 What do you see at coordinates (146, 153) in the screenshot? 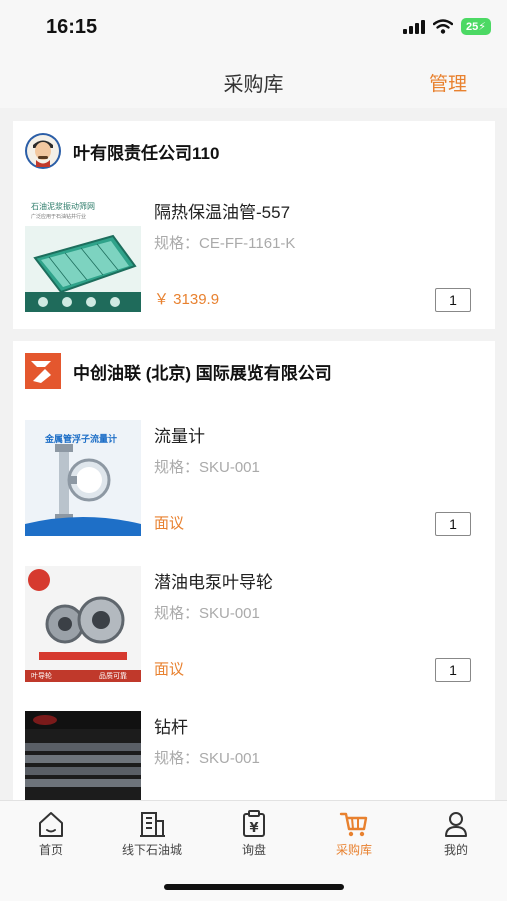
I see `shop-name: 叶有限责任公司110` at bounding box center [146, 153].